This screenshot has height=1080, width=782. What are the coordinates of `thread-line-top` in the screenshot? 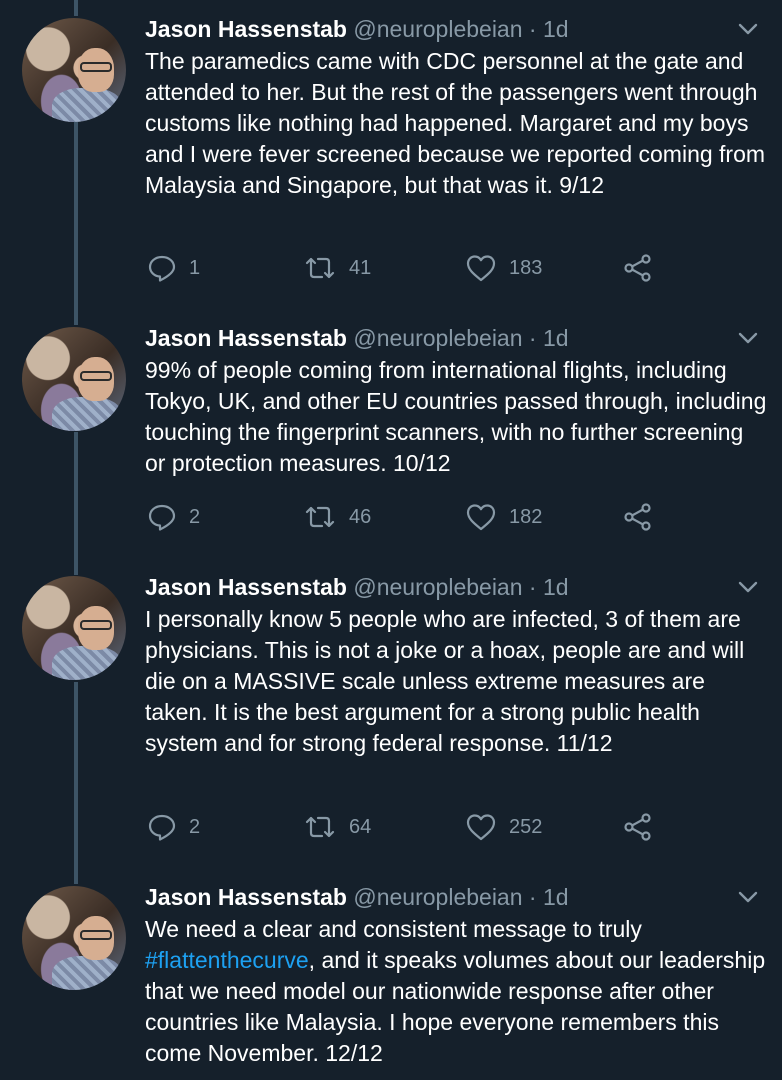 It's located at (76, 8).